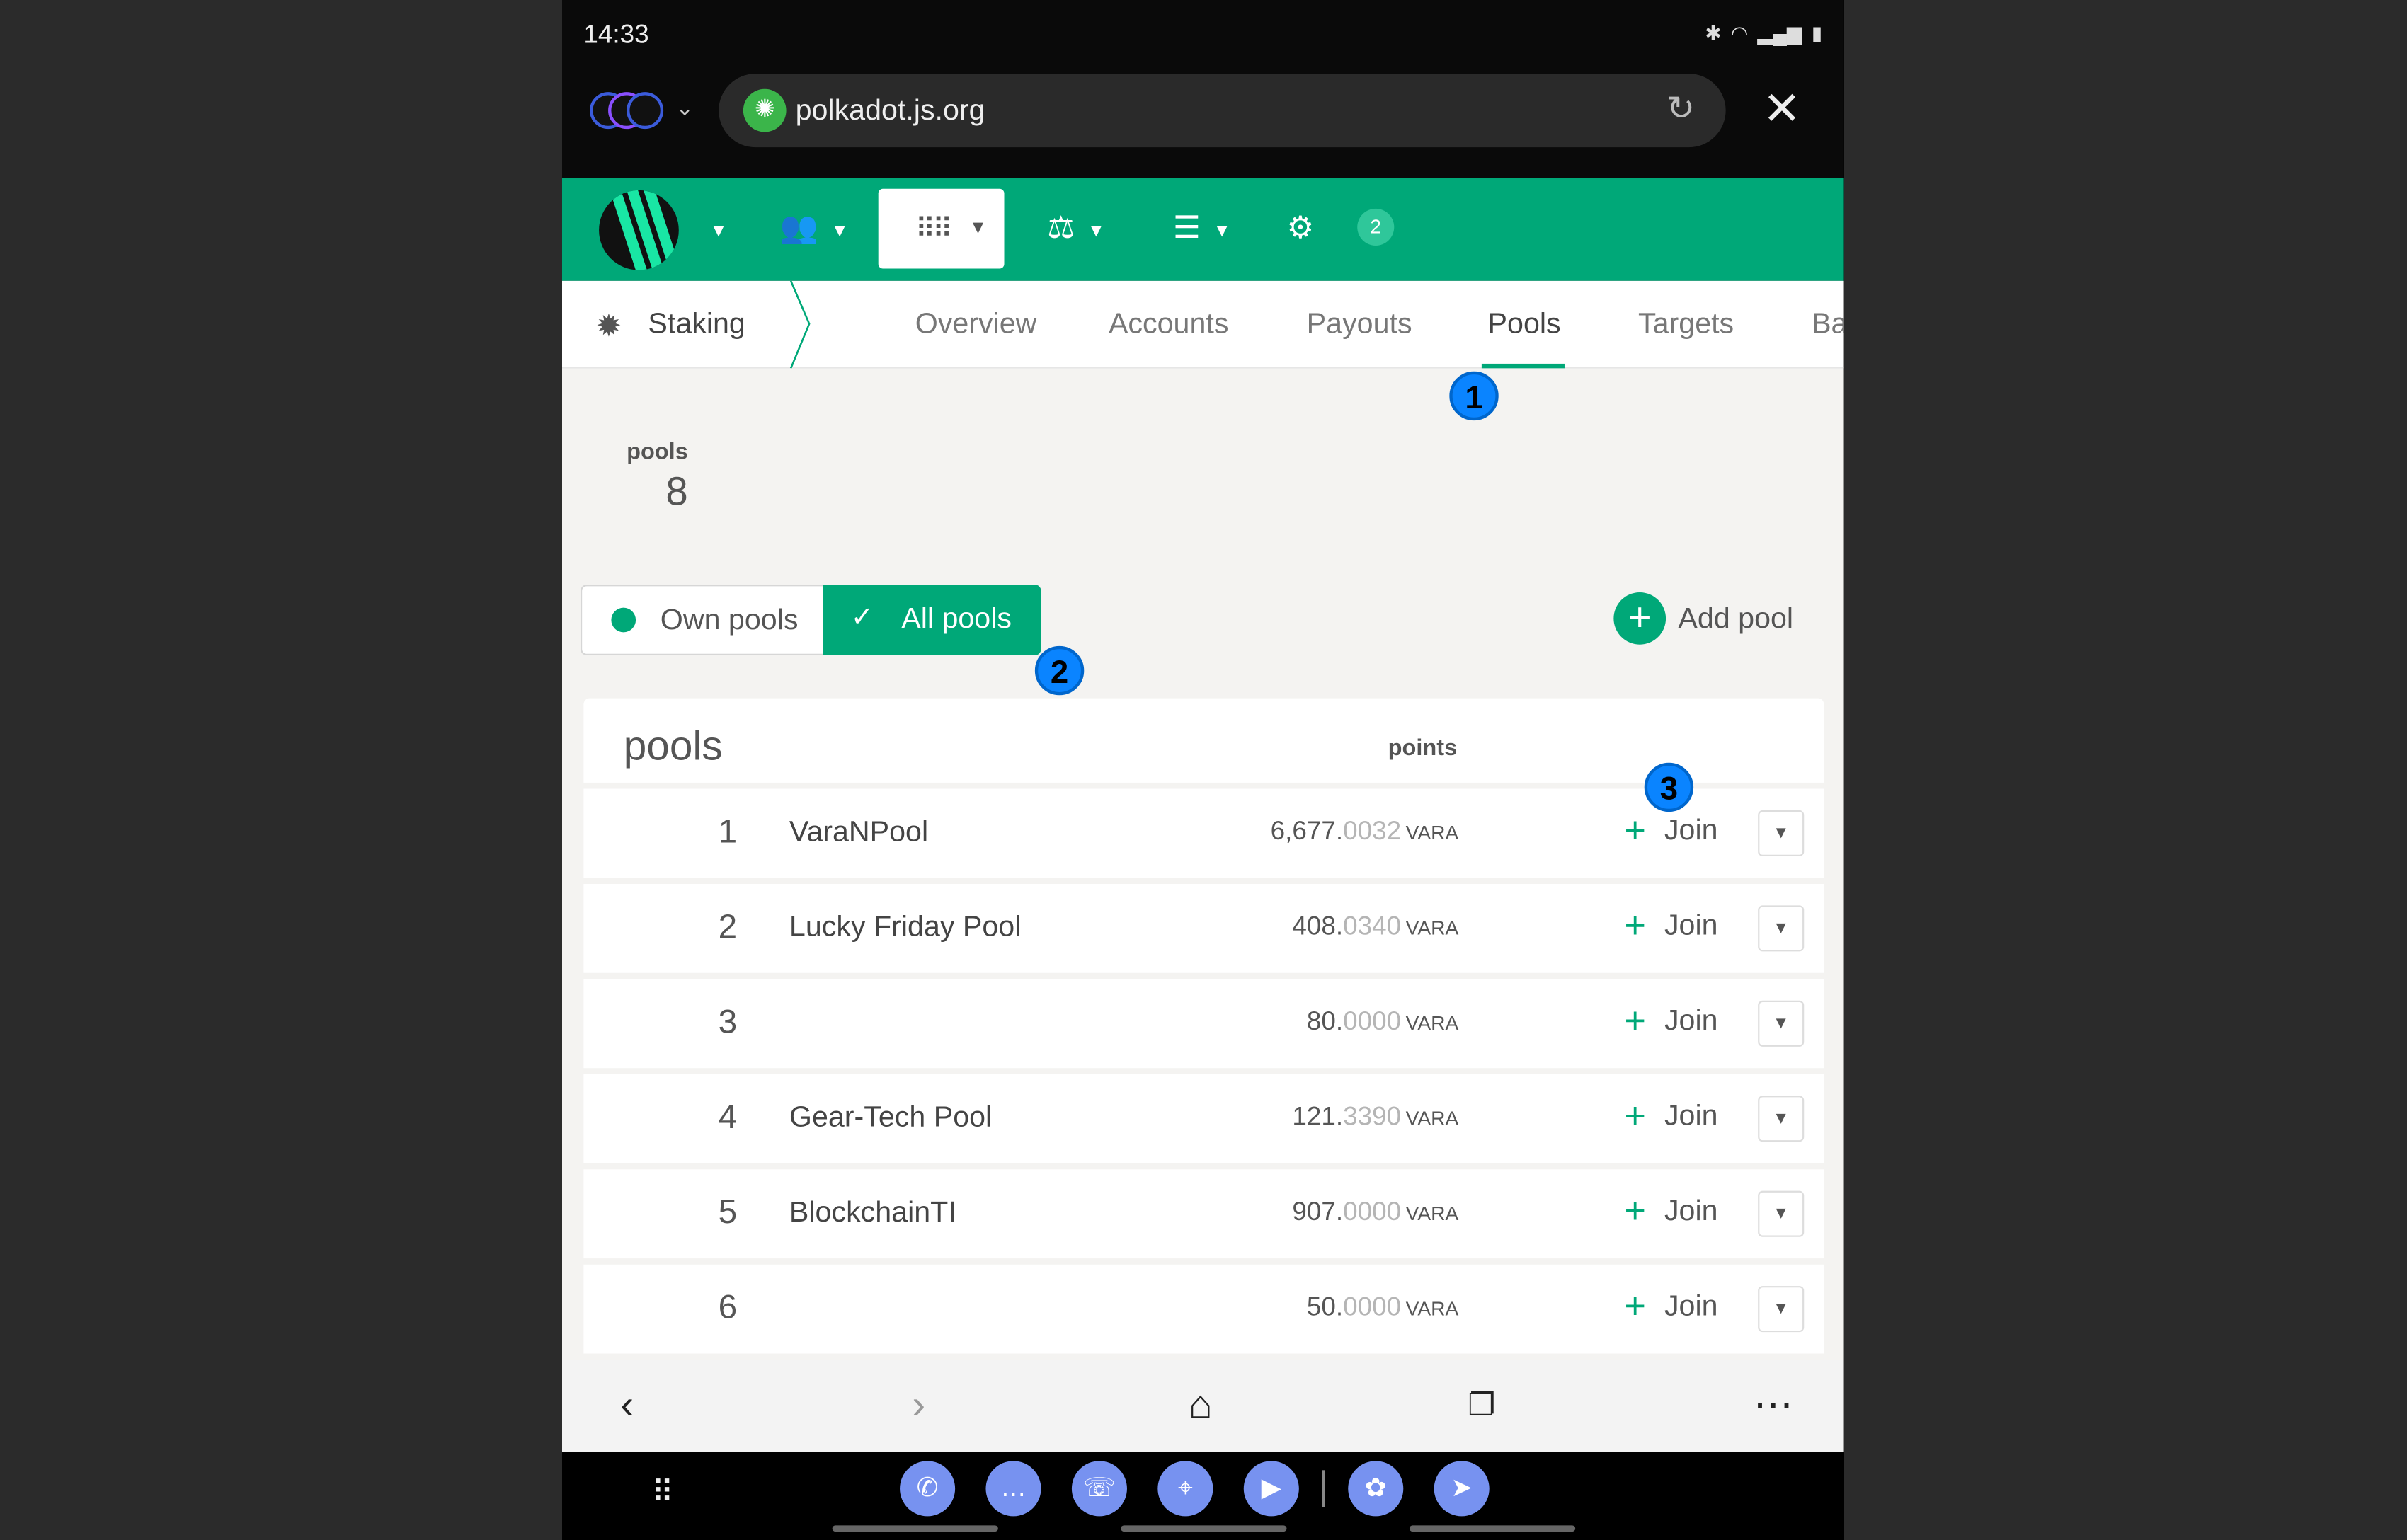 The width and height of the screenshot is (2407, 1540). Describe the element at coordinates (639, 230) in the screenshot. I see `chain-logo` at that location.